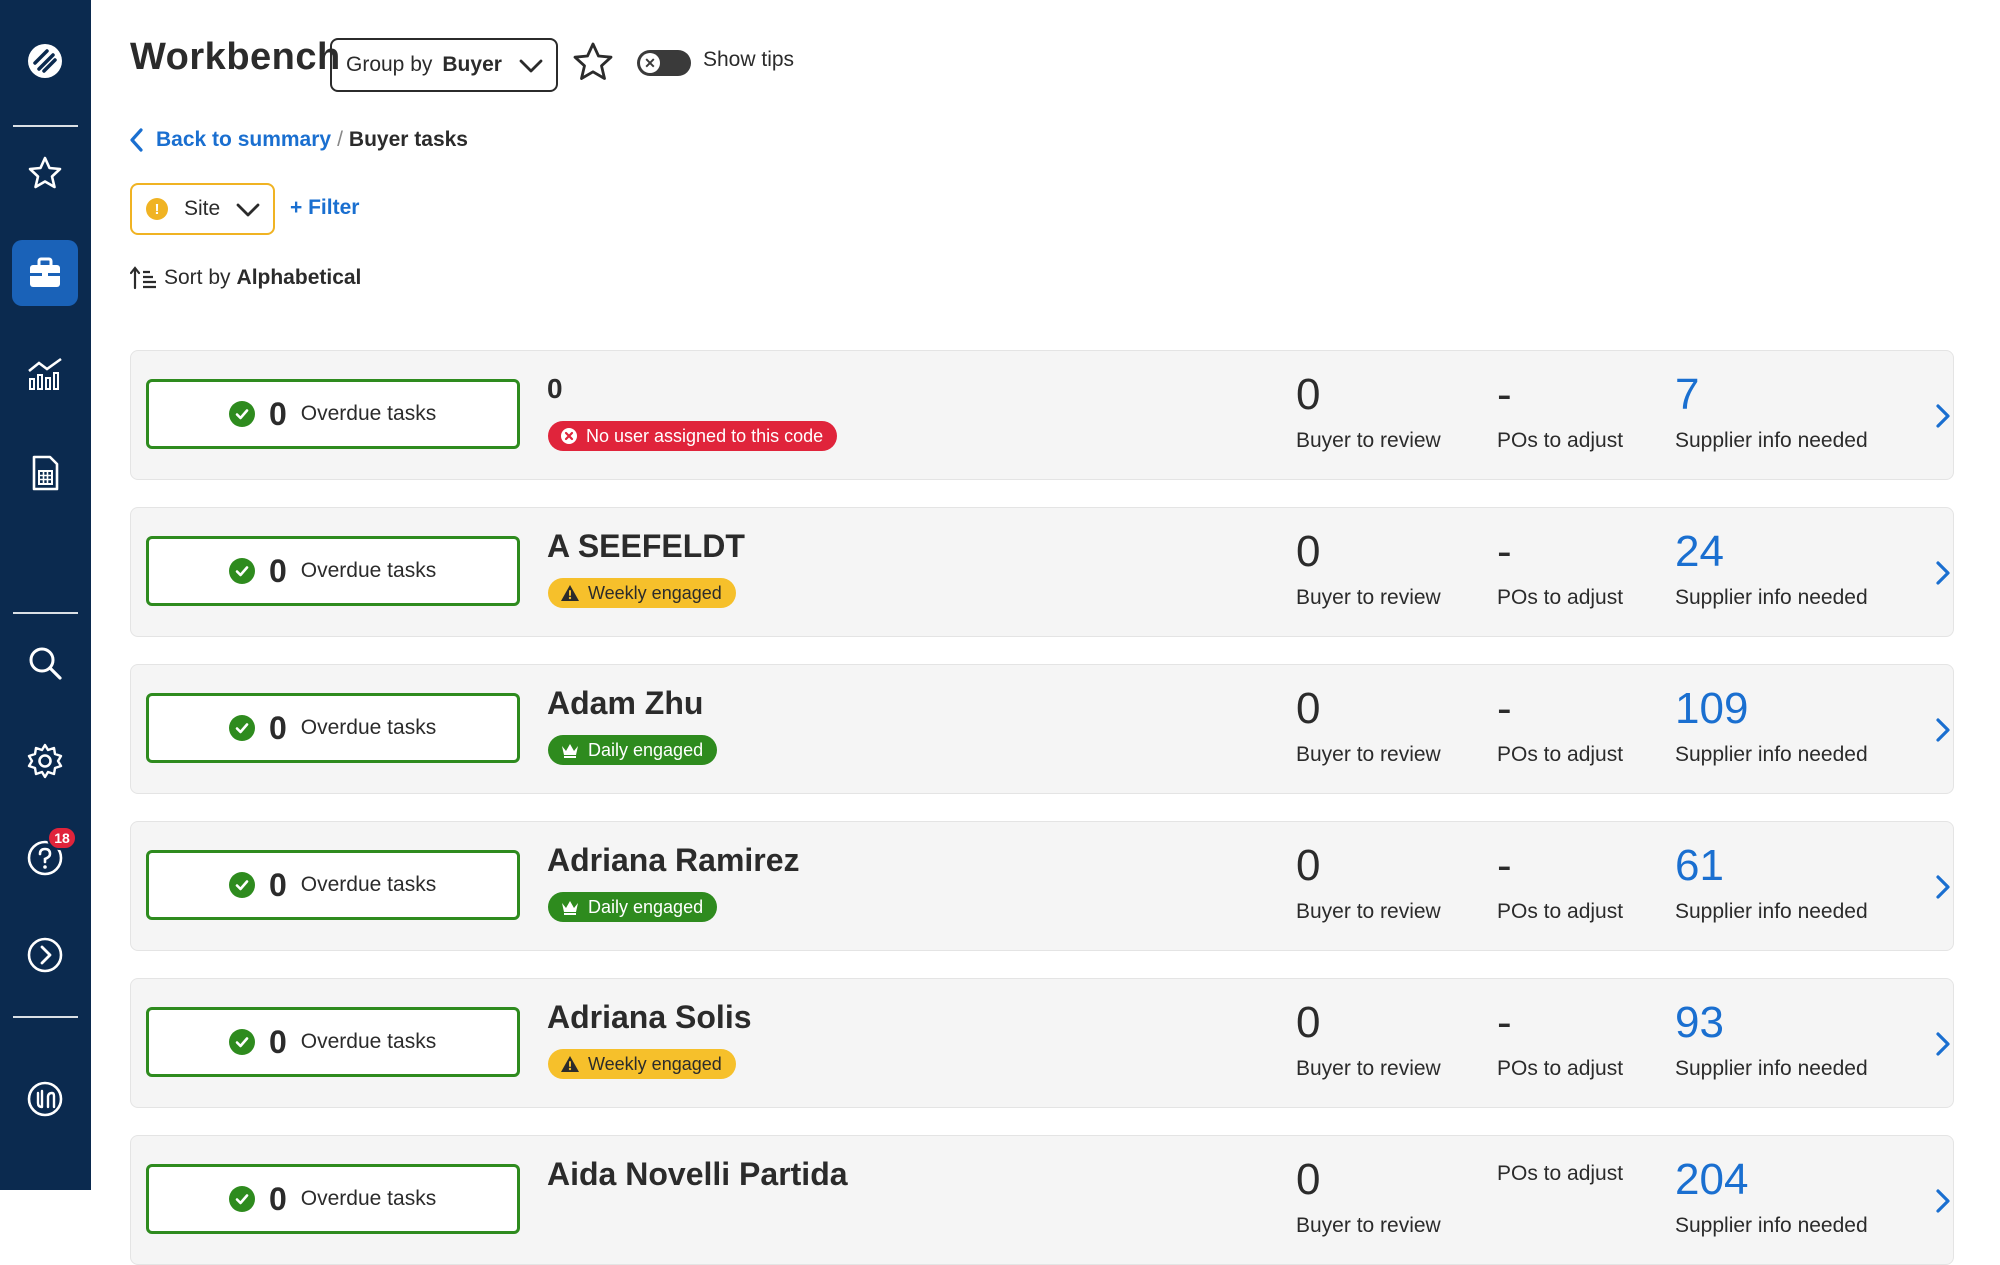  Describe the element at coordinates (1771, 1180) in the screenshot. I see `supplier-info-count: 204` at that location.